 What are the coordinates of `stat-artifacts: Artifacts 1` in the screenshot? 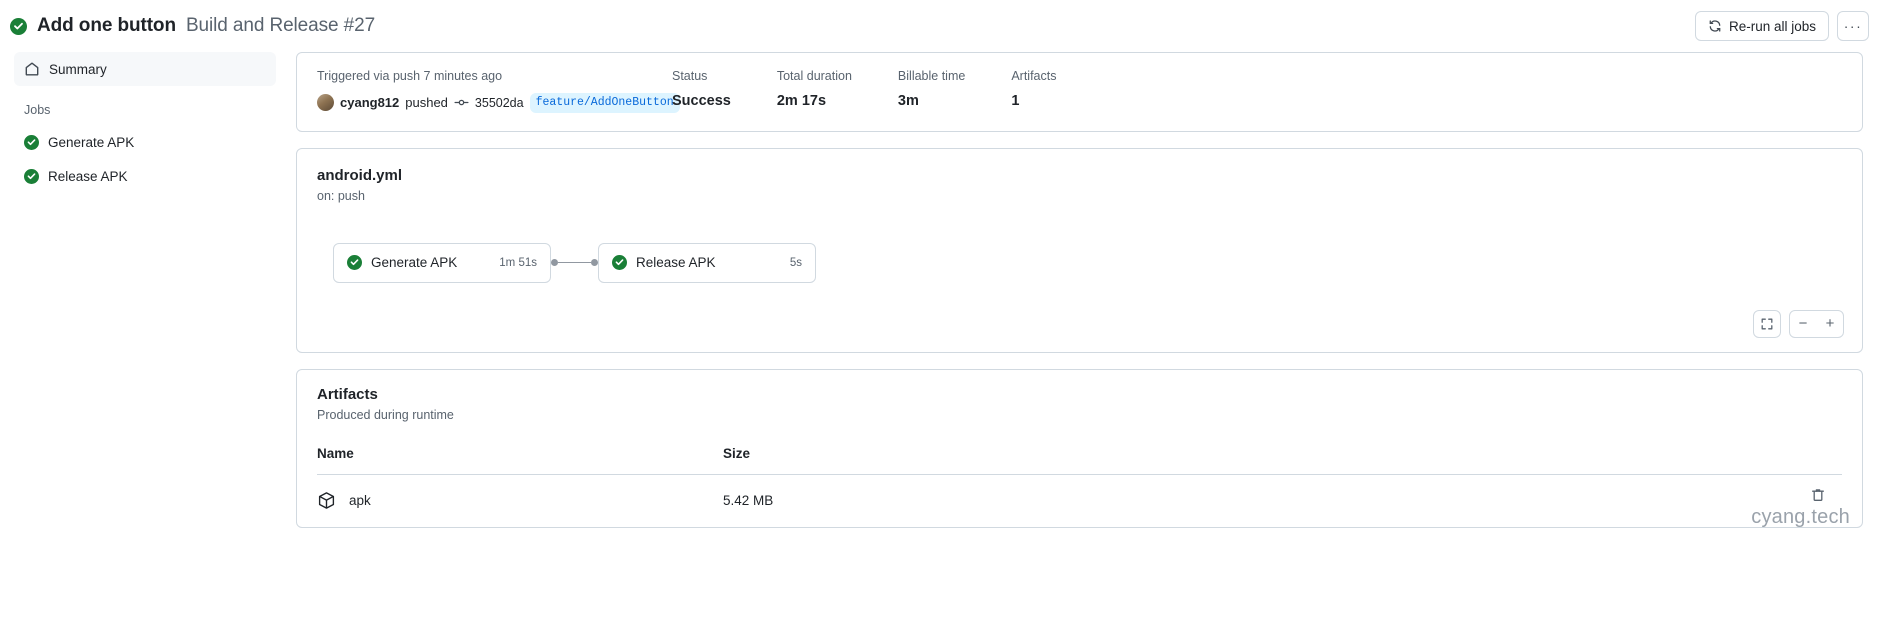 It's located at (1033, 89).